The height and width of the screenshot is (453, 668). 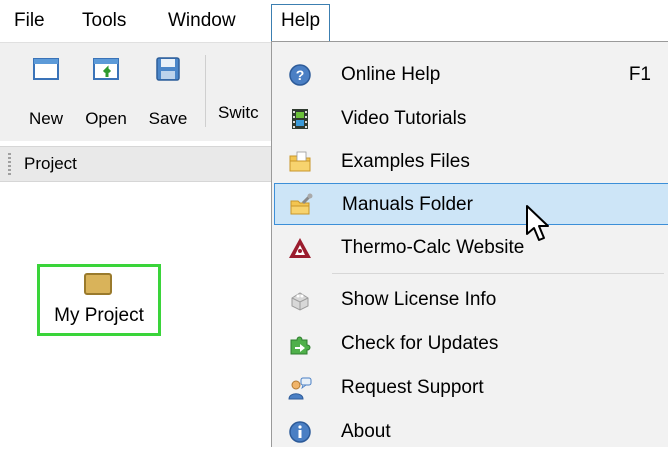 I want to click on menu-item-online-help: ? Online Help F1, so click(x=471, y=75).